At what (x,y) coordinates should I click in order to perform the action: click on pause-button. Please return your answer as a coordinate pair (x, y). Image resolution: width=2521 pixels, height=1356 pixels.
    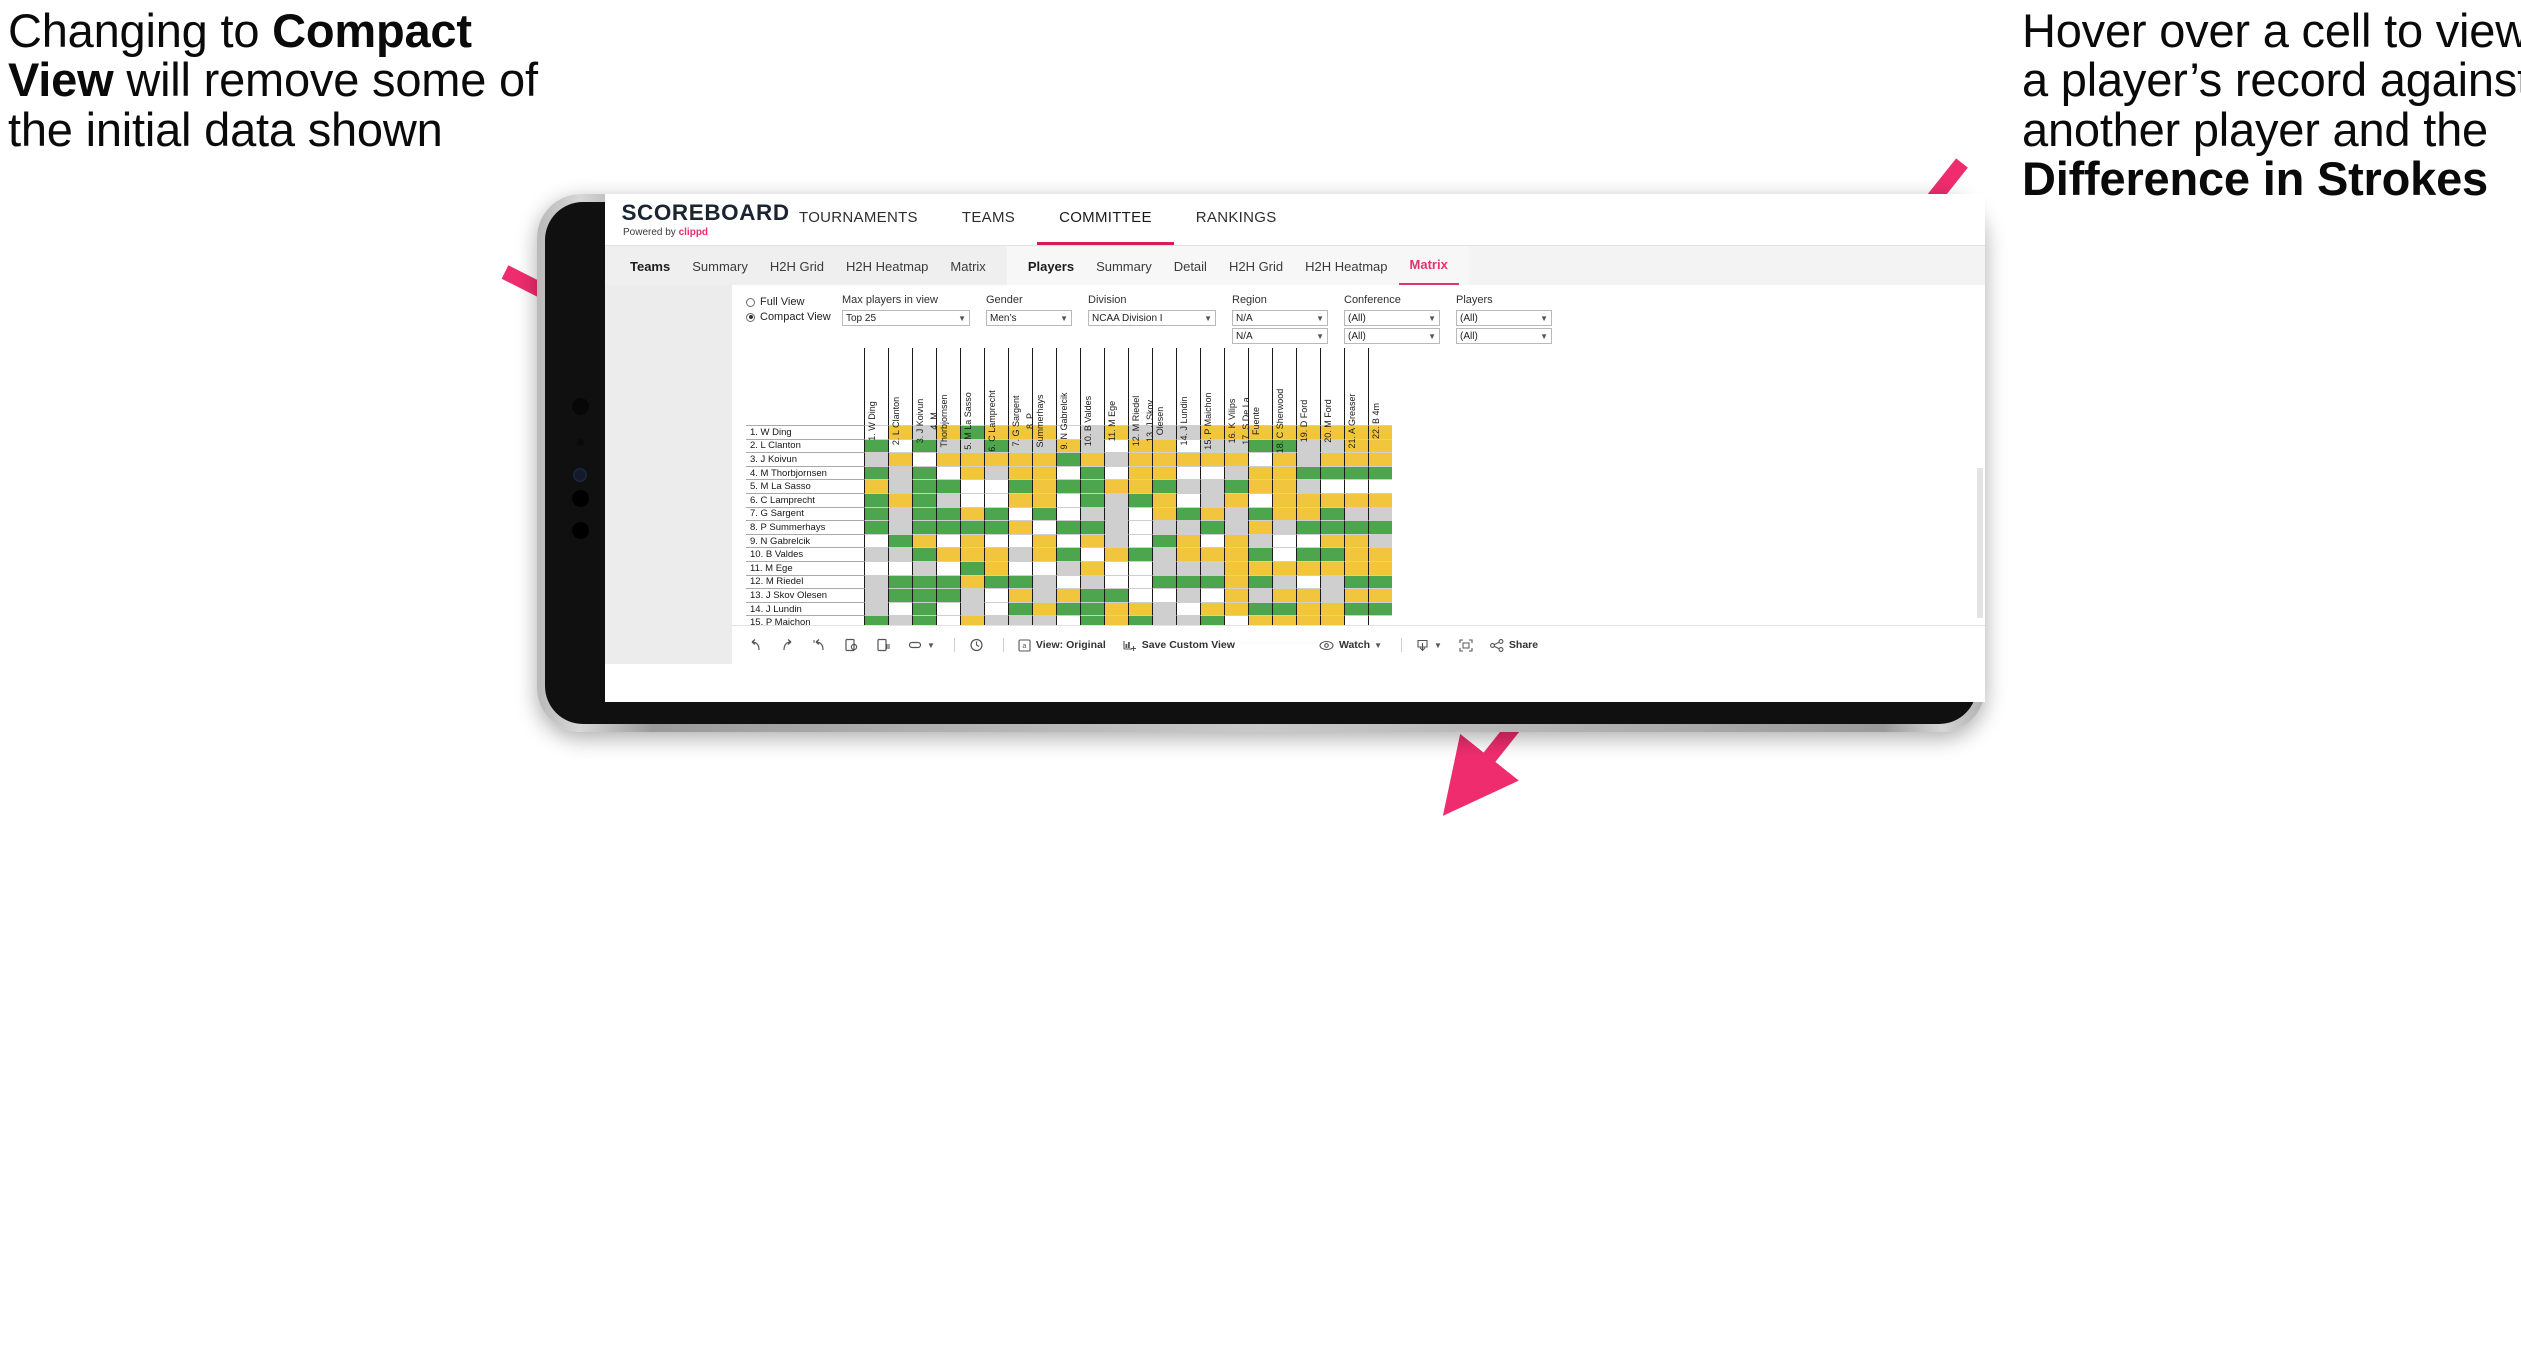
    Looking at the image, I should click on (976, 645).